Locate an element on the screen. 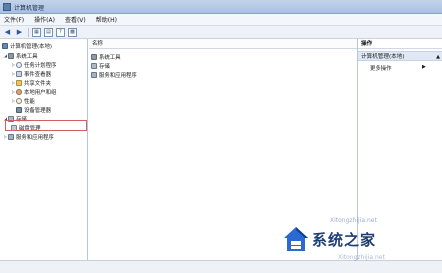  tree-item-label: 计算机管理(本地) is located at coordinates (31, 46).